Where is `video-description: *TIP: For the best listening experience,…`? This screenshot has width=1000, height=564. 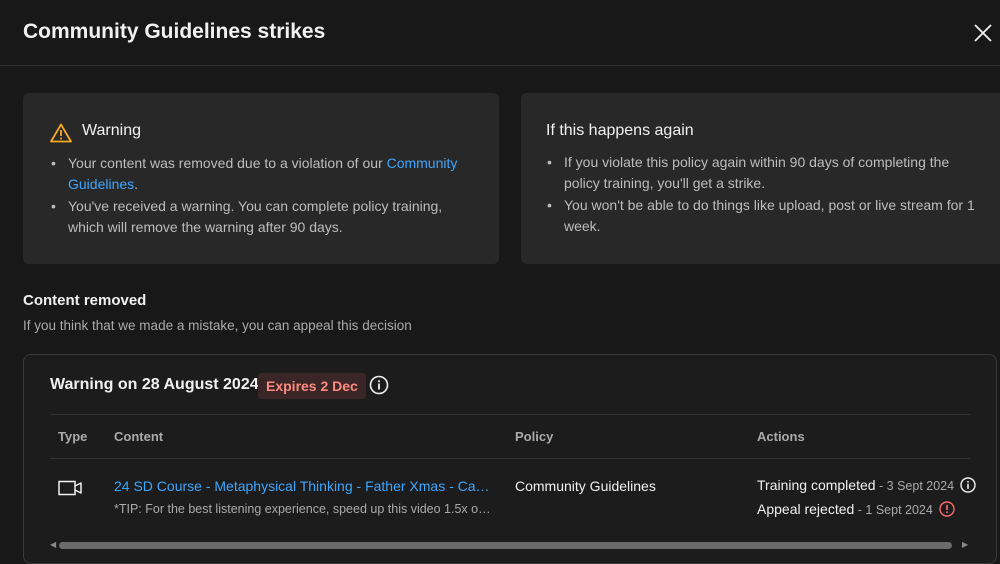
video-description: *TIP: For the best listening experience,… is located at coordinates (304, 509).